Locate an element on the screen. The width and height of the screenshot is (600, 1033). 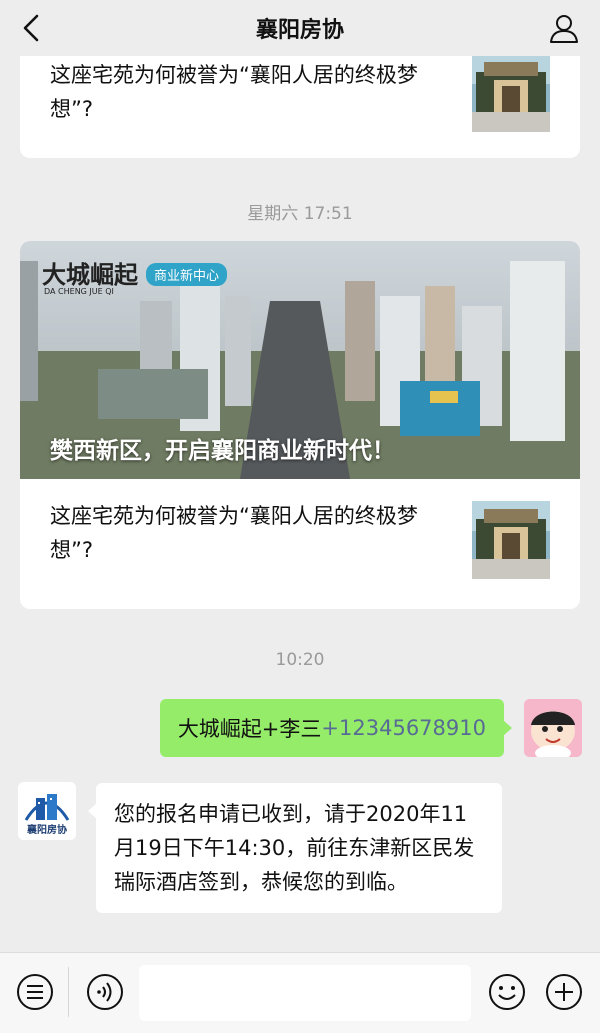
sub-article: 这座宅苑为何被誉为“襄阳人居的终极梦想”? is located at coordinates (300, 544).